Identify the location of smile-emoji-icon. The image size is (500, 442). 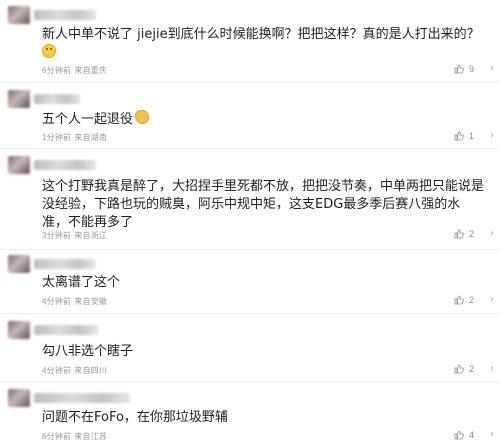
(49, 51).